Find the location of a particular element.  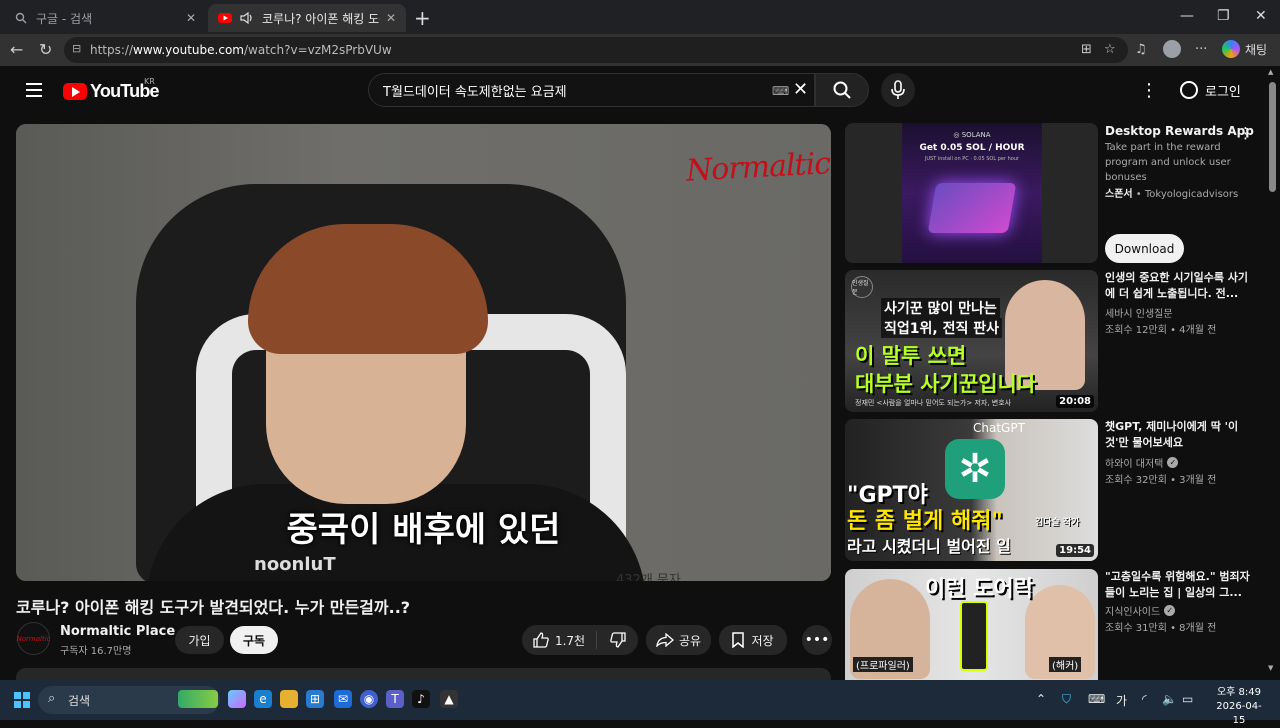

dislike-button is located at coordinates (617, 640).